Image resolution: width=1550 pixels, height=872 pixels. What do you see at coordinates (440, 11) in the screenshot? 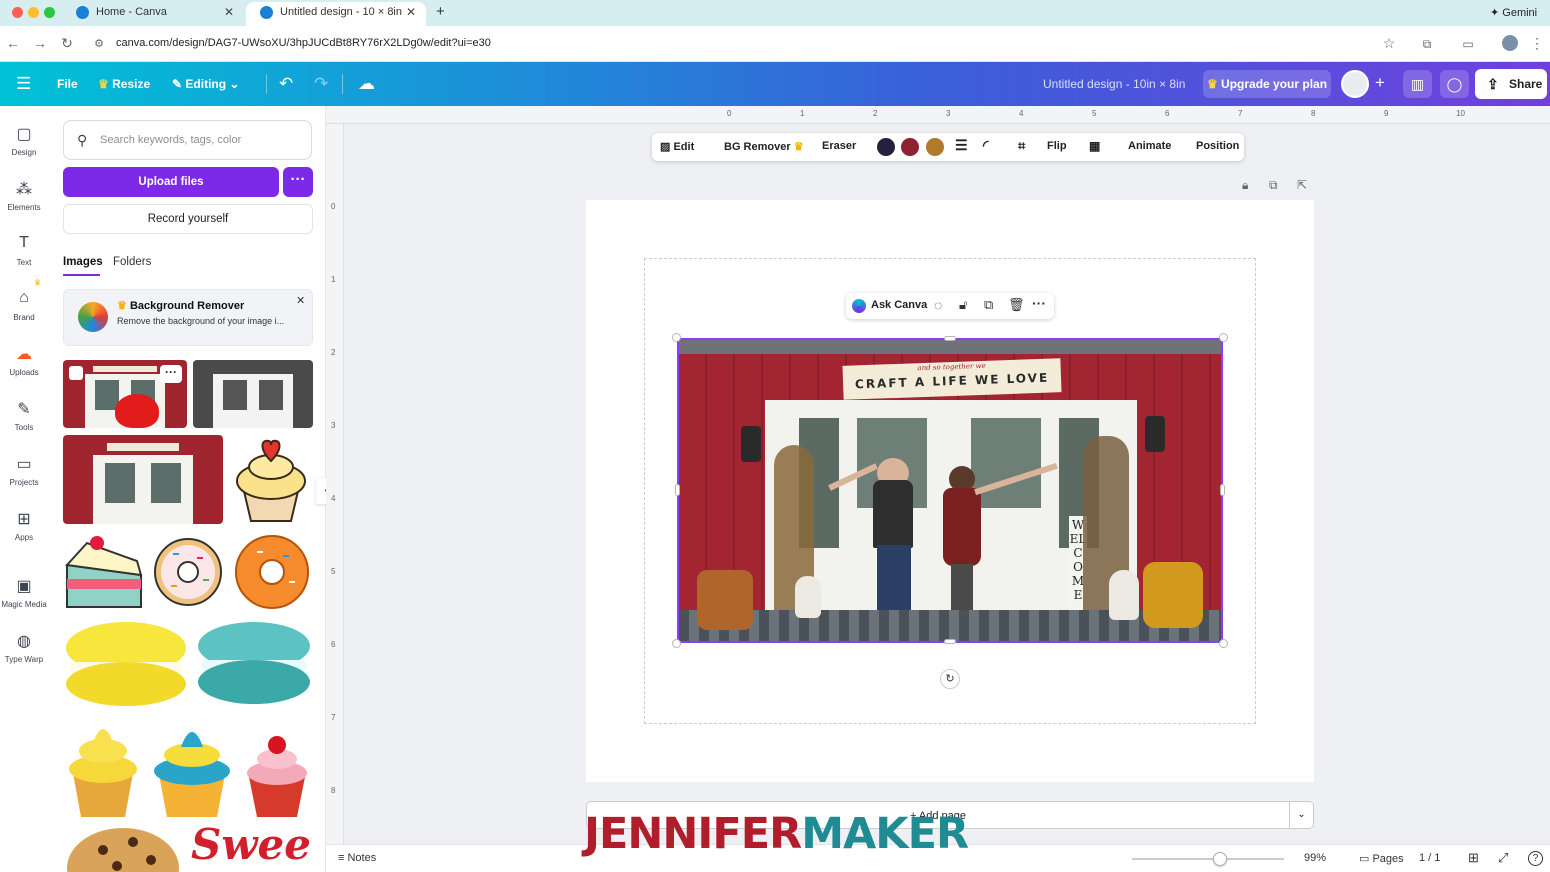
I see `new-tab-icon: +` at bounding box center [440, 11].